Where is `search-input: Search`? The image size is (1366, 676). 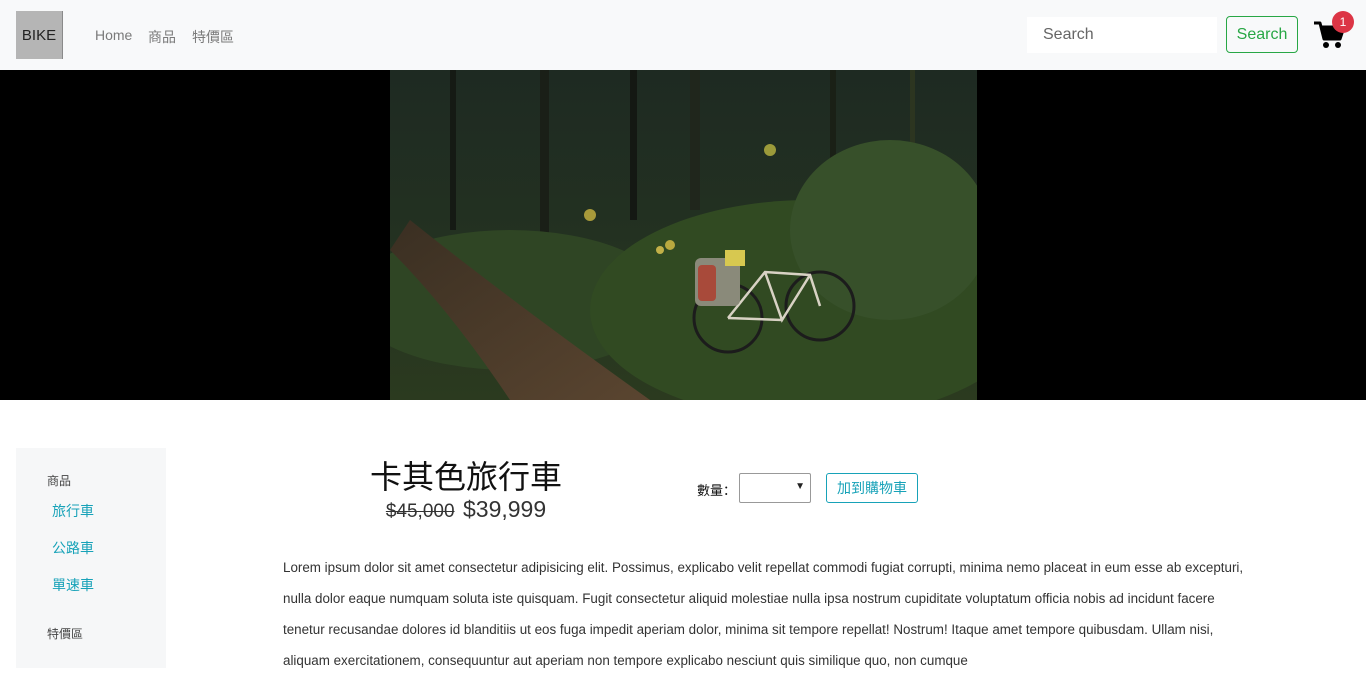 search-input: Search is located at coordinates (1122, 35).